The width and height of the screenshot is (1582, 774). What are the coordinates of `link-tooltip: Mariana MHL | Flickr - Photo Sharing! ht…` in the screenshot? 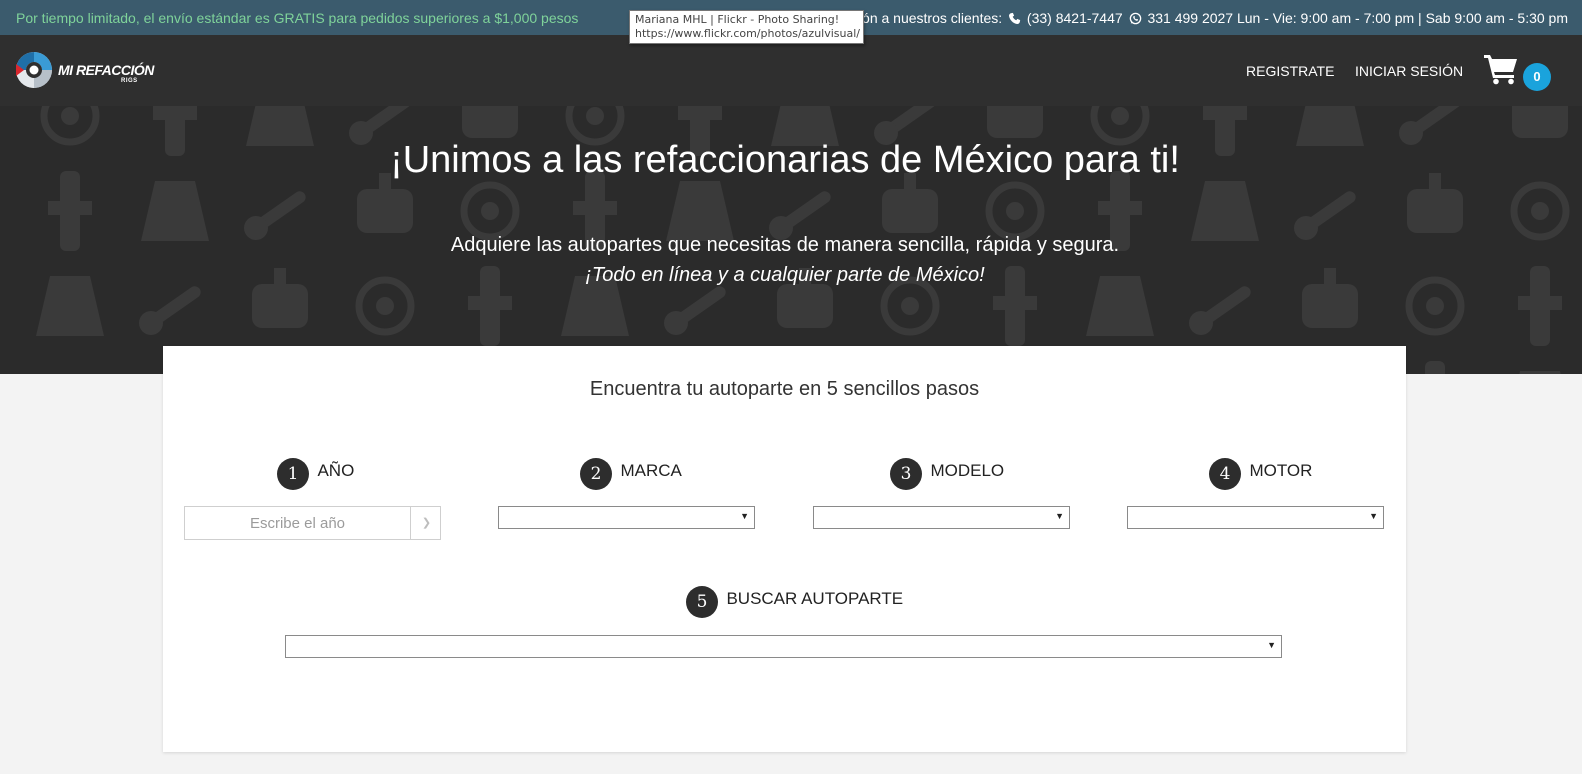 It's located at (746, 27).